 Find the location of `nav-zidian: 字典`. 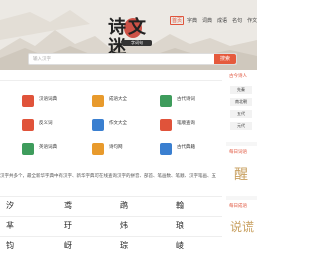

nav-zidian: 字典 is located at coordinates (192, 20).